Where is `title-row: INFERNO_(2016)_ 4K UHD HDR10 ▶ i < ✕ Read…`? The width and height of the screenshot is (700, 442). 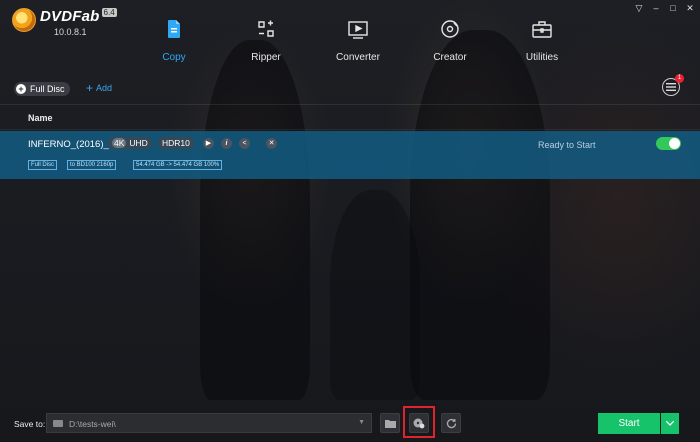
title-row: INFERNO_(2016)_ 4K UHD HDR10 ▶ i < ✕ Read… is located at coordinates (350, 155).